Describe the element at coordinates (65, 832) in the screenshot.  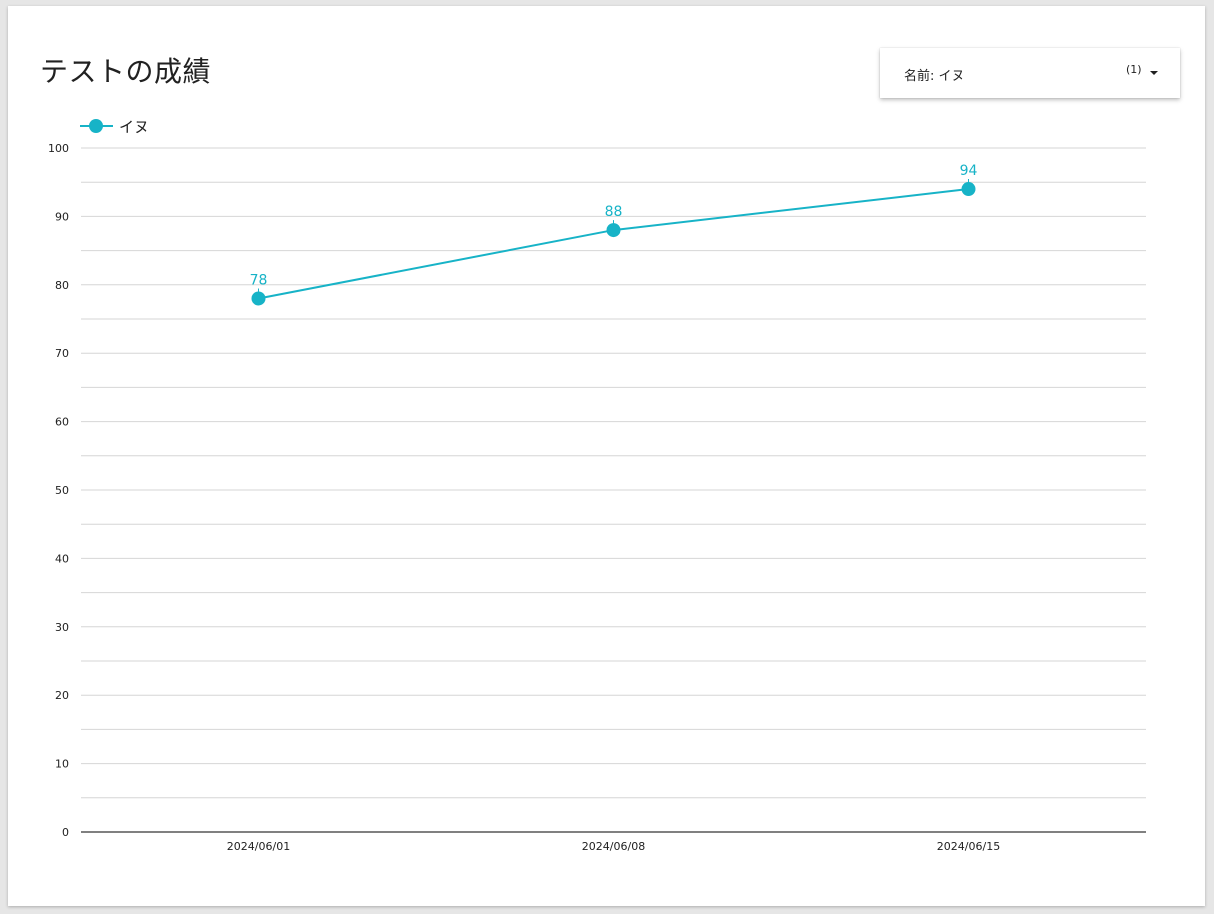
I see `y-tick-label: 0` at that location.